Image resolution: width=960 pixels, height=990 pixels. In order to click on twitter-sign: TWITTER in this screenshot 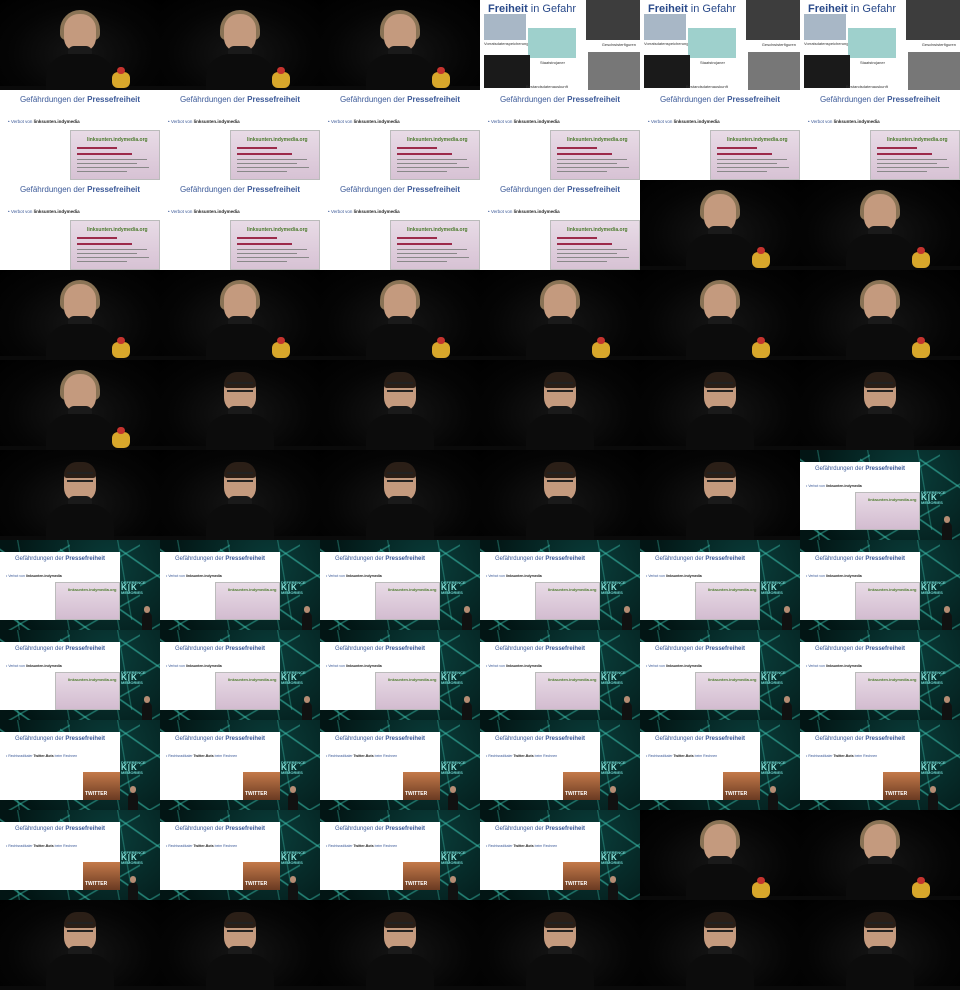, I will do `click(96, 794)`.